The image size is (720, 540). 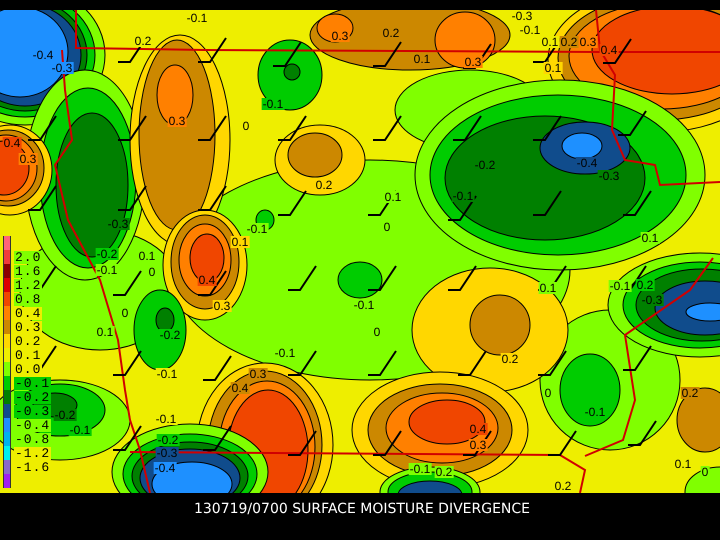 What do you see at coordinates (28, 299) in the screenshot?
I see `legend-label: 0.8` at bounding box center [28, 299].